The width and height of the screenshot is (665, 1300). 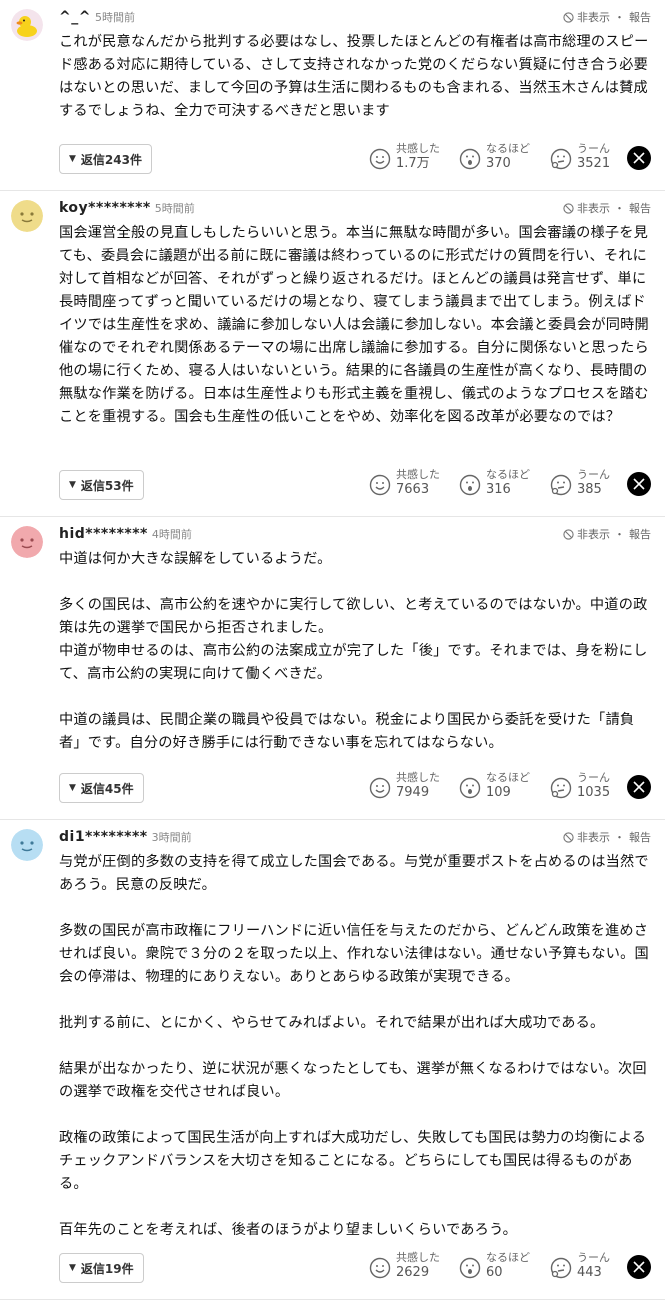 I want to click on comment-footer: ▼ 返信243件 共感した 1.7万 なるほど 370 うーん 3521, so click(x=355, y=159).